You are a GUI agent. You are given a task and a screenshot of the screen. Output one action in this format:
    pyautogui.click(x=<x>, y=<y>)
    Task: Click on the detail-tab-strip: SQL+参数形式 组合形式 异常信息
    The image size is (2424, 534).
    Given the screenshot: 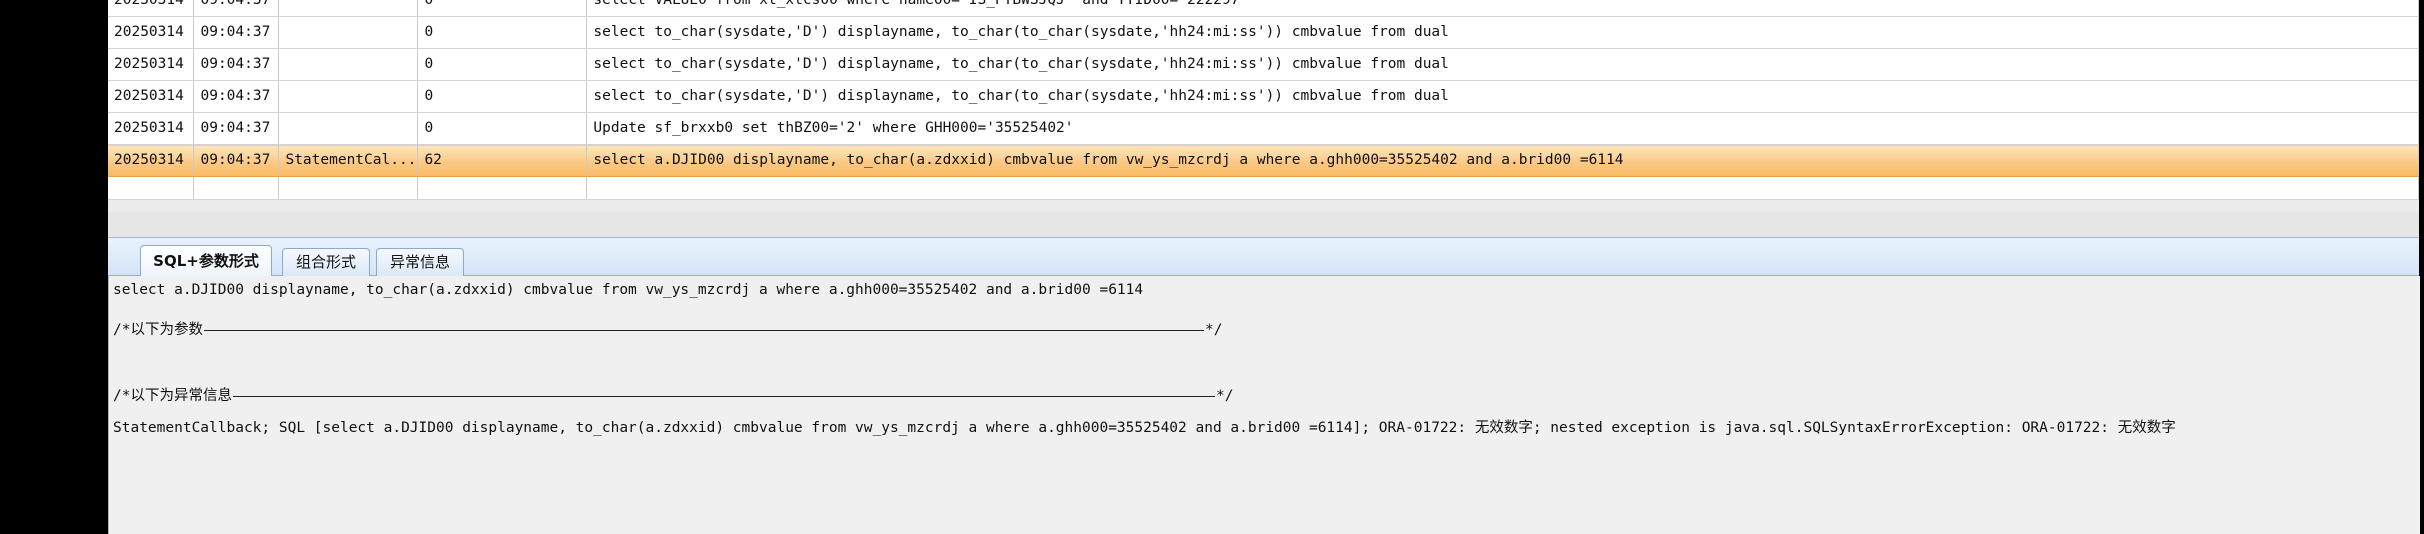 What is the action you would take?
    pyautogui.click(x=1263, y=257)
    